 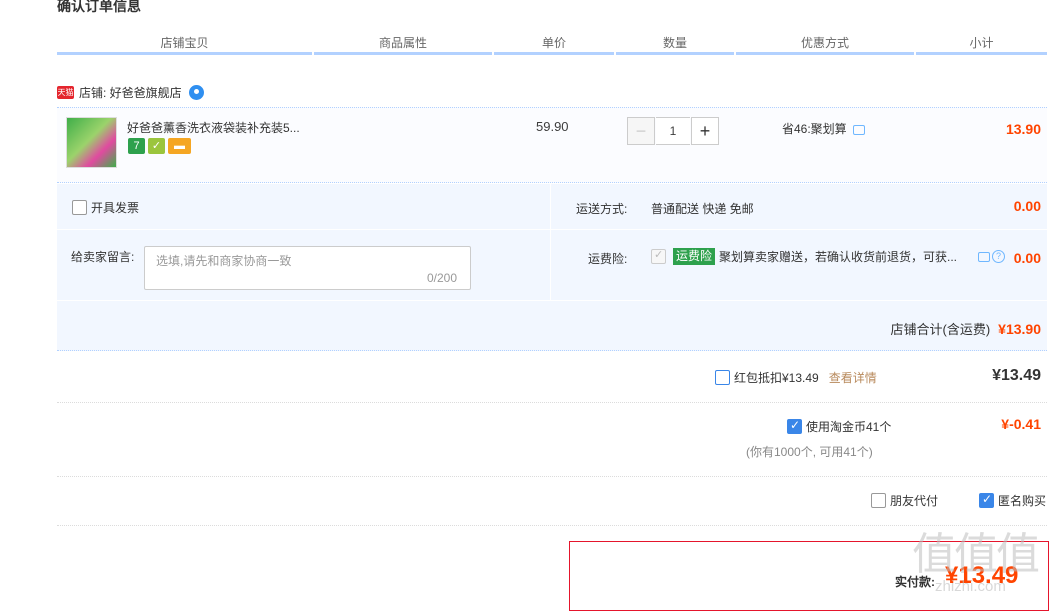 I want to click on seven-day-return-icon: 7, so click(x=136, y=146).